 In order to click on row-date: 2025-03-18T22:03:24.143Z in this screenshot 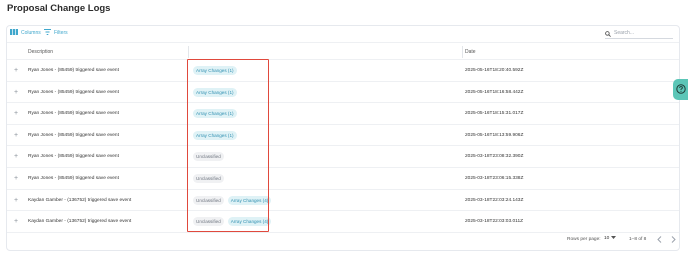, I will do `click(494, 200)`.